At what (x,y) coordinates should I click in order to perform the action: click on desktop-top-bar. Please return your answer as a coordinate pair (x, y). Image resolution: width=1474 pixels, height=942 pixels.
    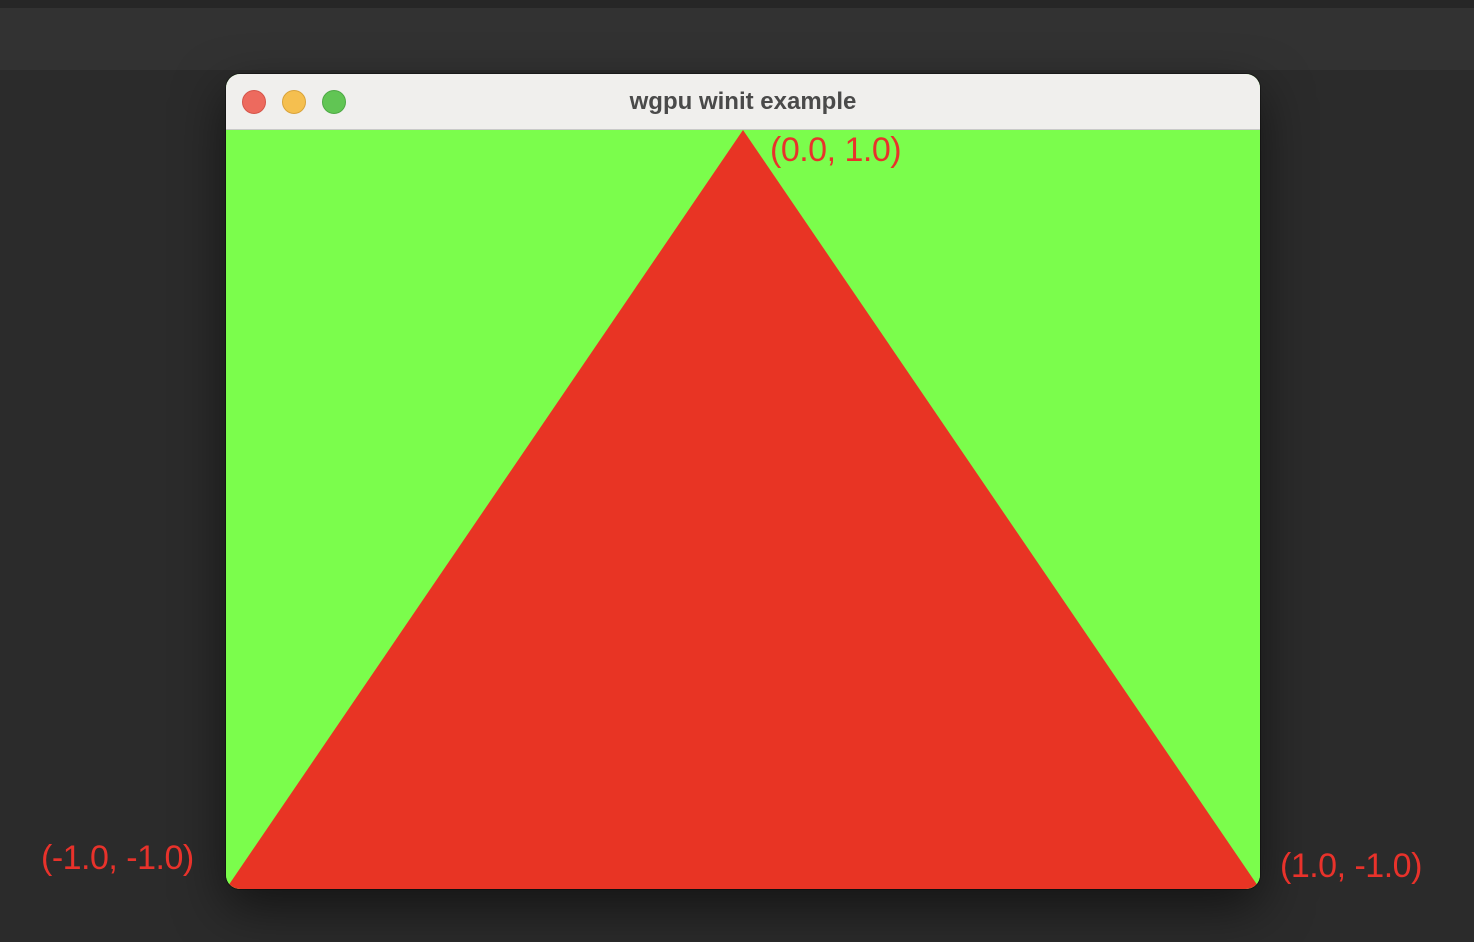
    Looking at the image, I should click on (737, 39).